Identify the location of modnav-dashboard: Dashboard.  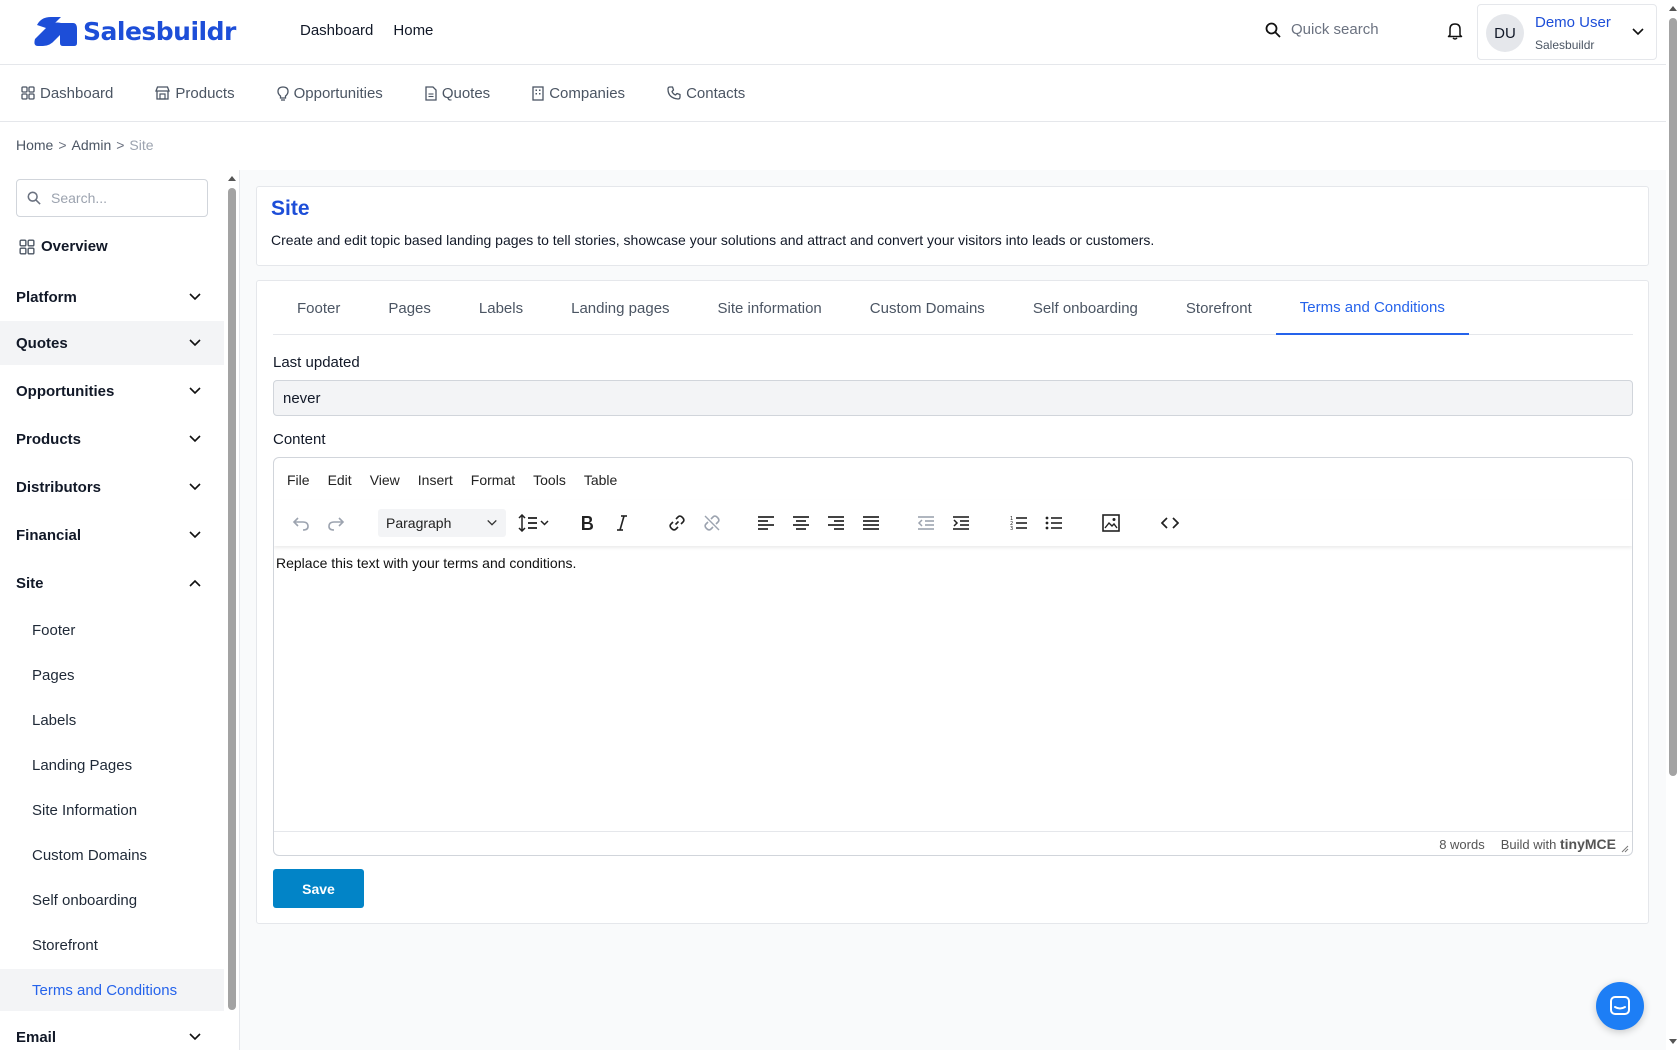
(67, 93).